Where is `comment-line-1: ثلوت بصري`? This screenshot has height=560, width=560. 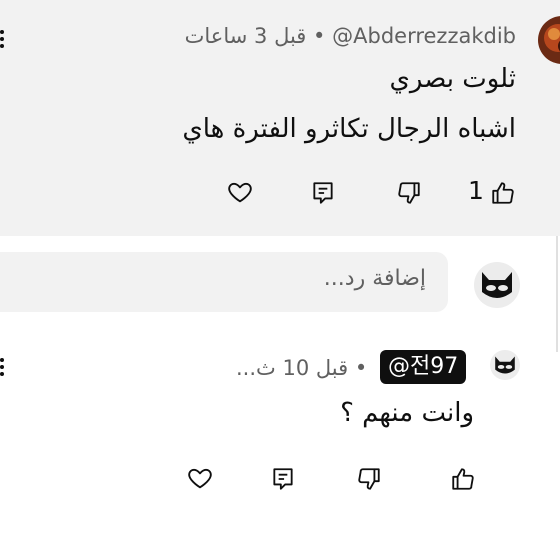
comment-line-1: ثلوت بصري is located at coordinates (453, 79).